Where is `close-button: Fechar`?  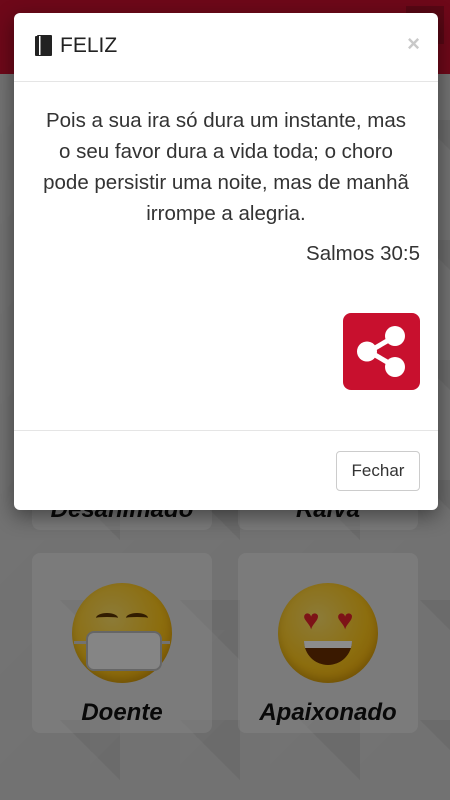 close-button: Fechar is located at coordinates (378, 471).